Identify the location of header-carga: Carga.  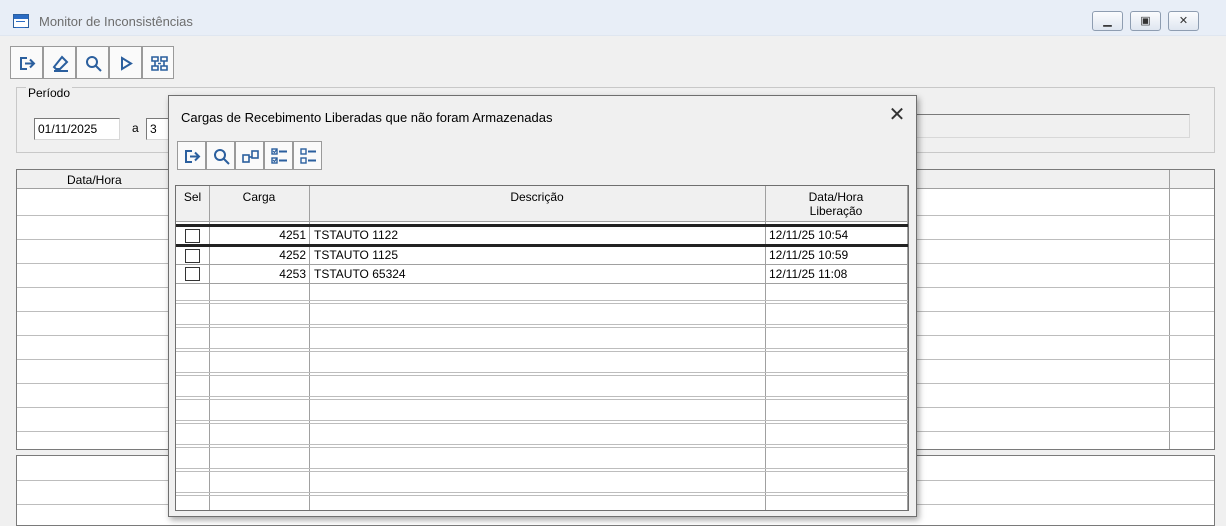
(259, 197).